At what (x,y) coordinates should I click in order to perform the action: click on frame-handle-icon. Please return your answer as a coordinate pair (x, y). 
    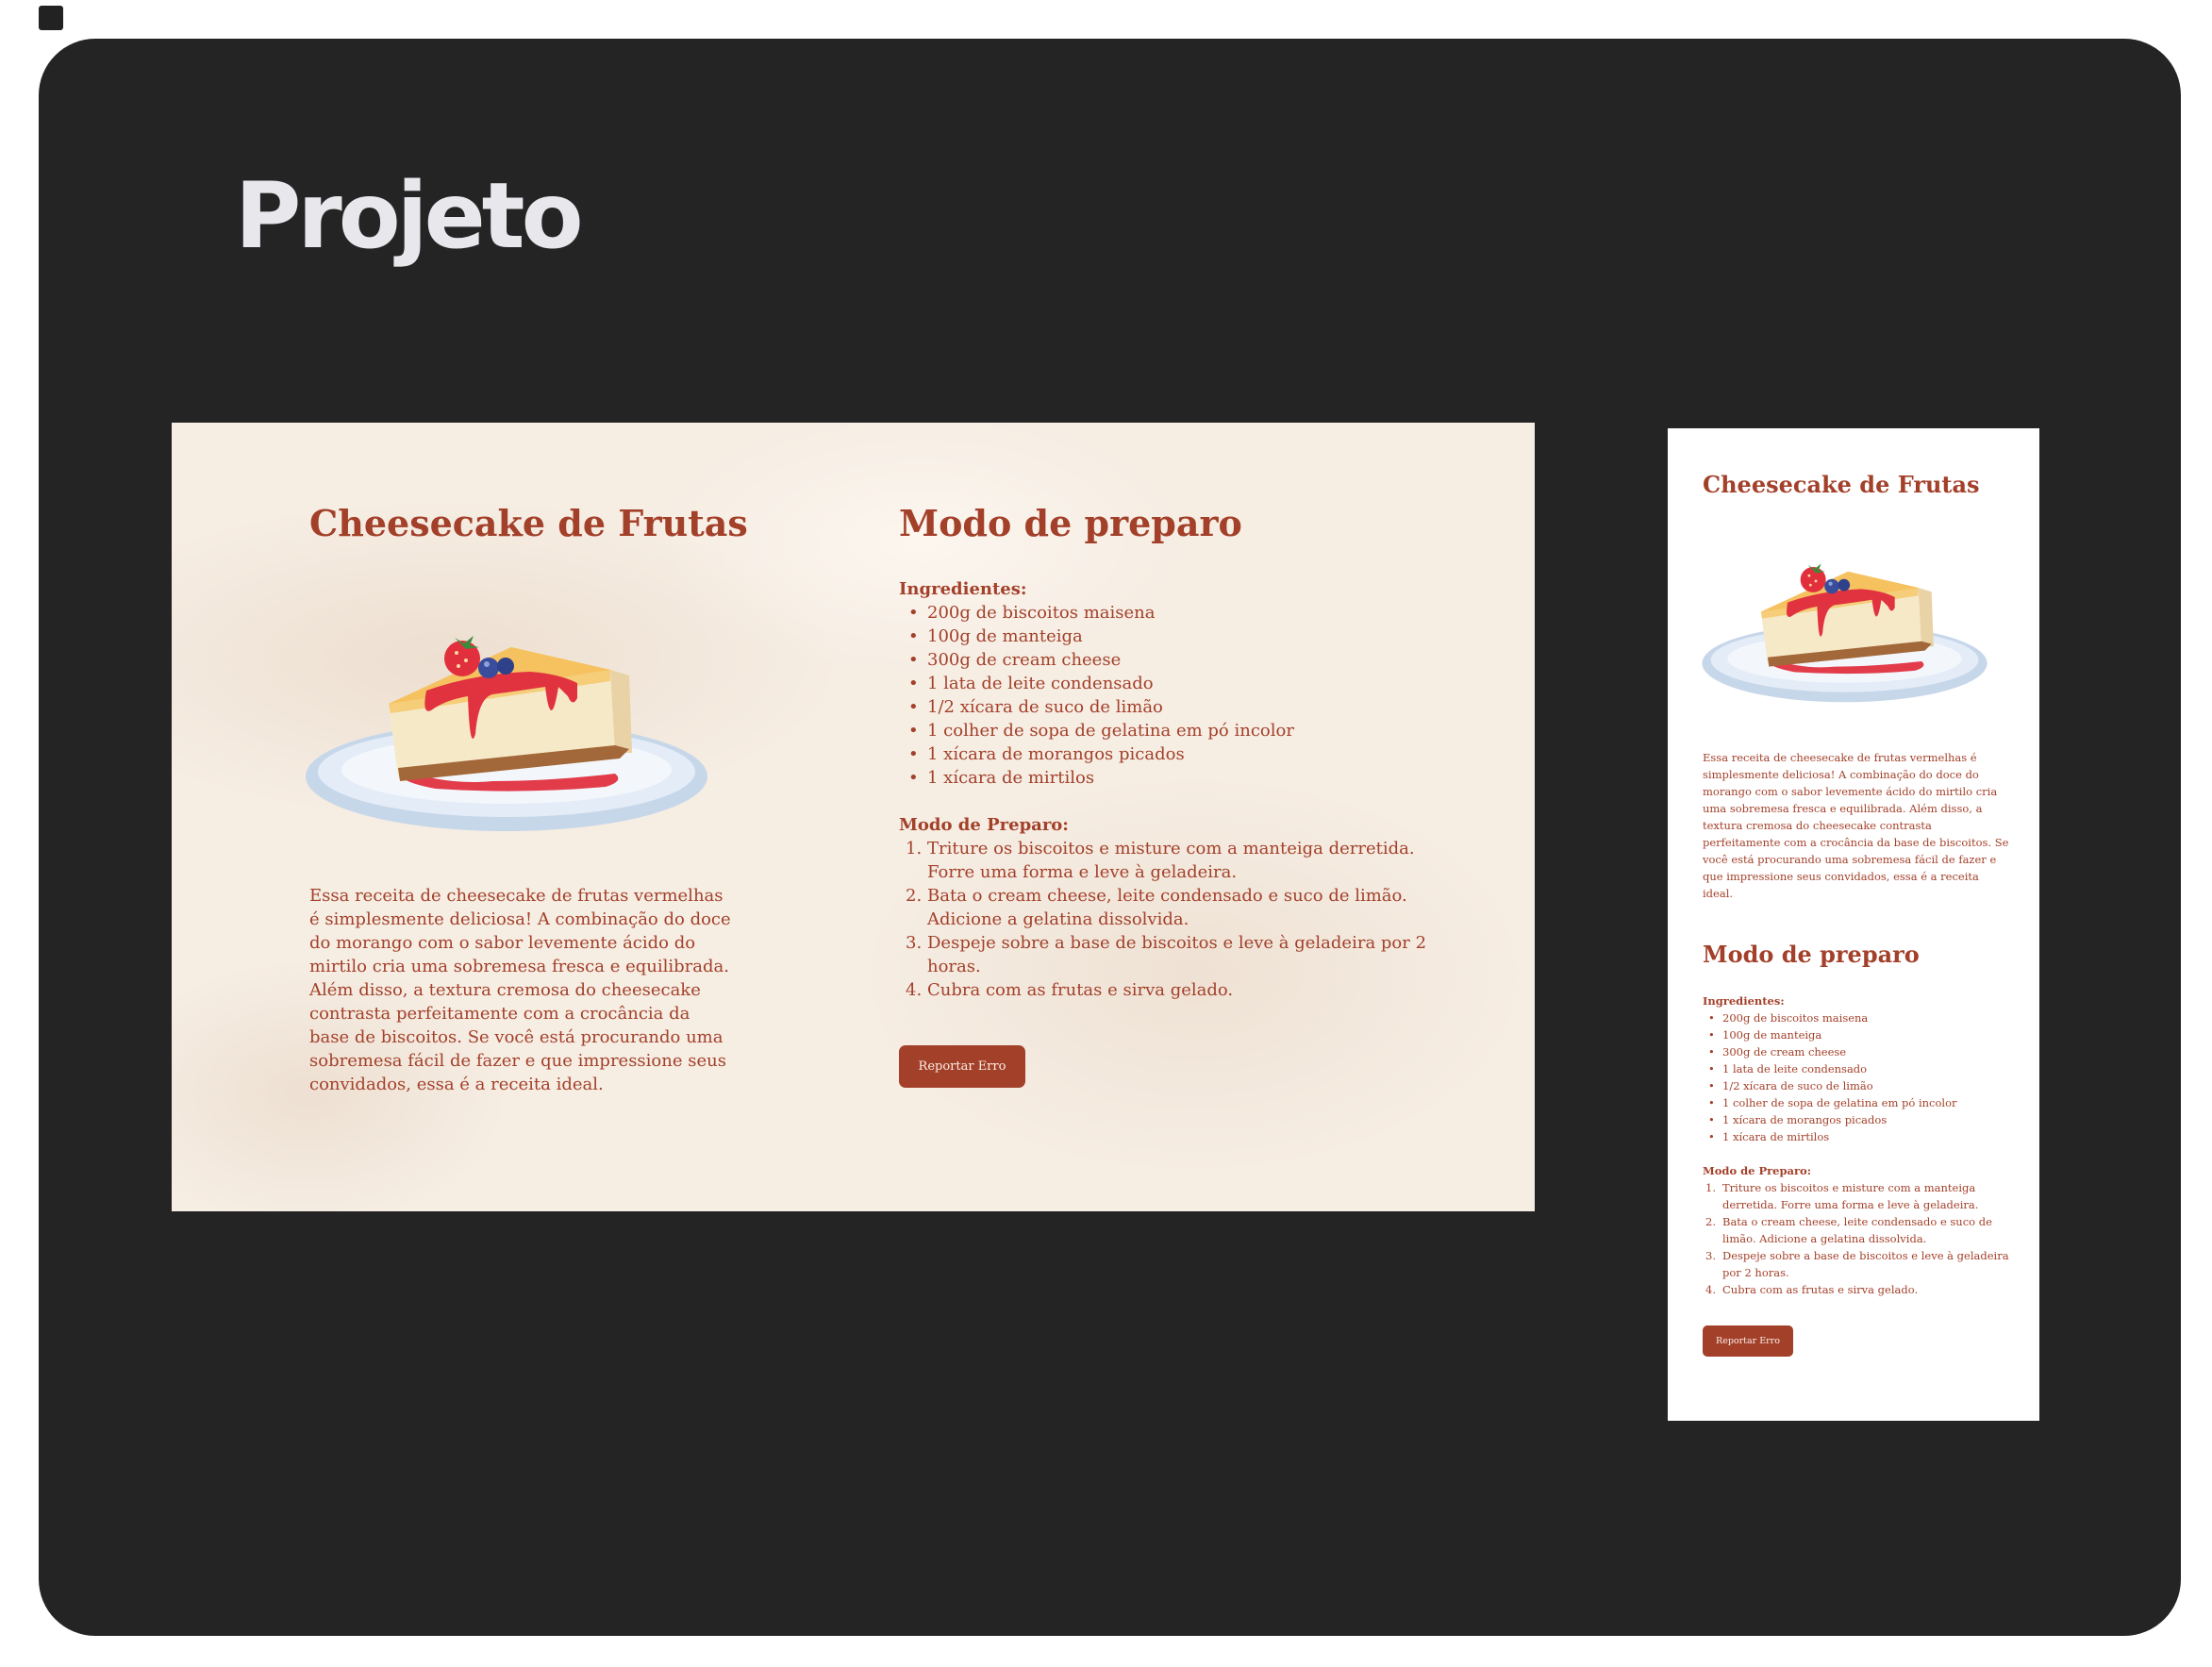
    Looking at the image, I should click on (51, 18).